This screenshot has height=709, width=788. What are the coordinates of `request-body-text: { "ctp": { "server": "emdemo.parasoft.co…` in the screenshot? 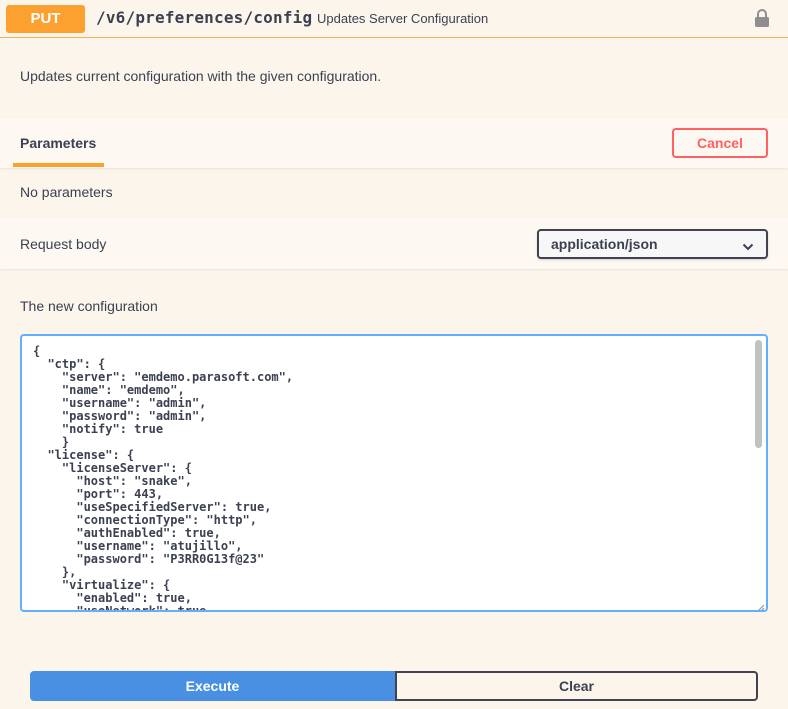 It's located at (163, 478).